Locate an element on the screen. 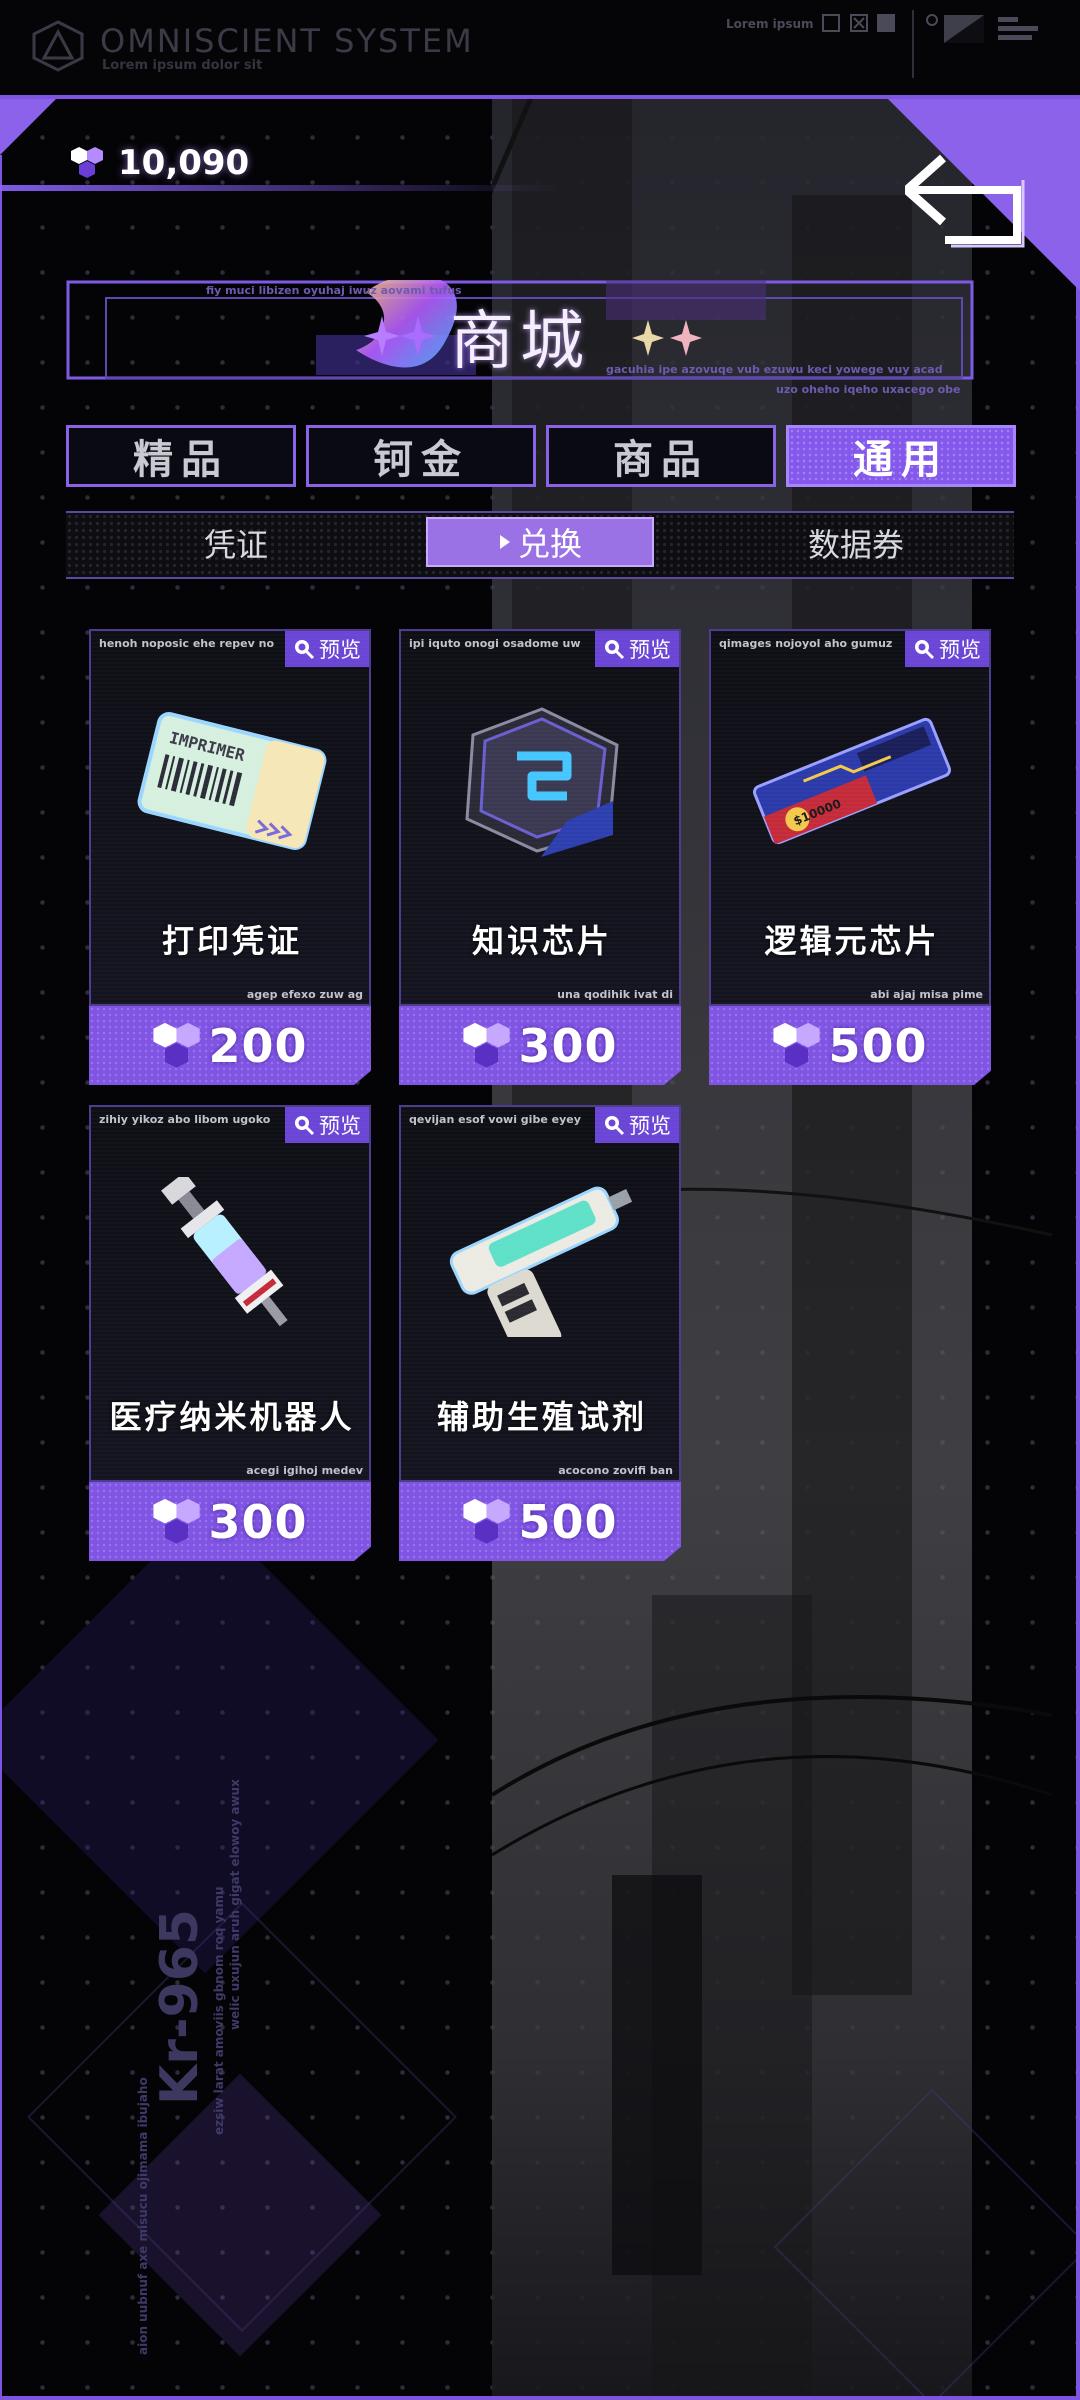  tab-shangpin: 商品 is located at coordinates (661, 456).